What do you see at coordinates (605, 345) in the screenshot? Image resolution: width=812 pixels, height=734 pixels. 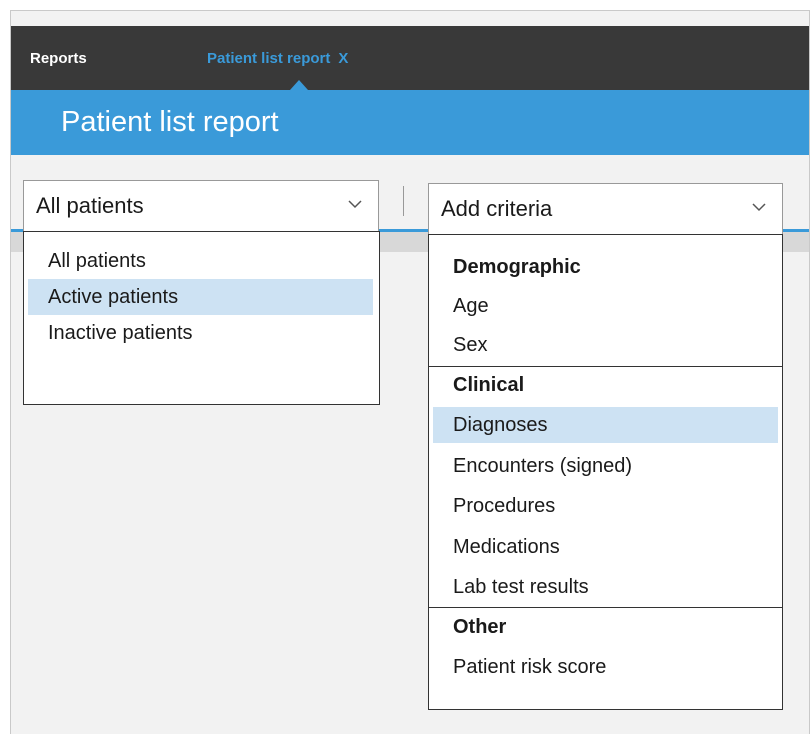 I see `criteria-sex: Sex` at bounding box center [605, 345].